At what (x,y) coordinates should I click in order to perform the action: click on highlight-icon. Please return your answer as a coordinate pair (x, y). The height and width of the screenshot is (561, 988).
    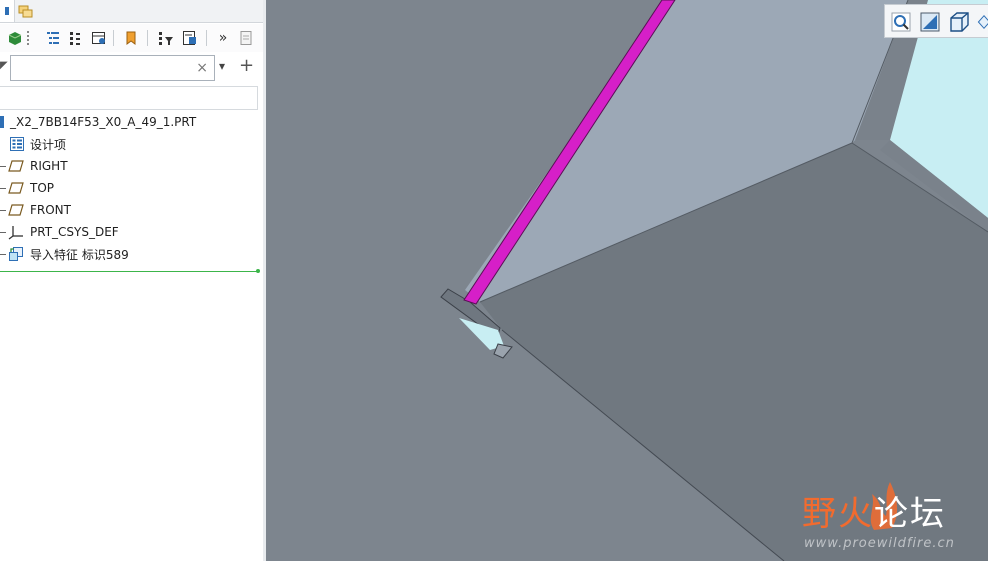
    Looking at the image, I should click on (131, 38).